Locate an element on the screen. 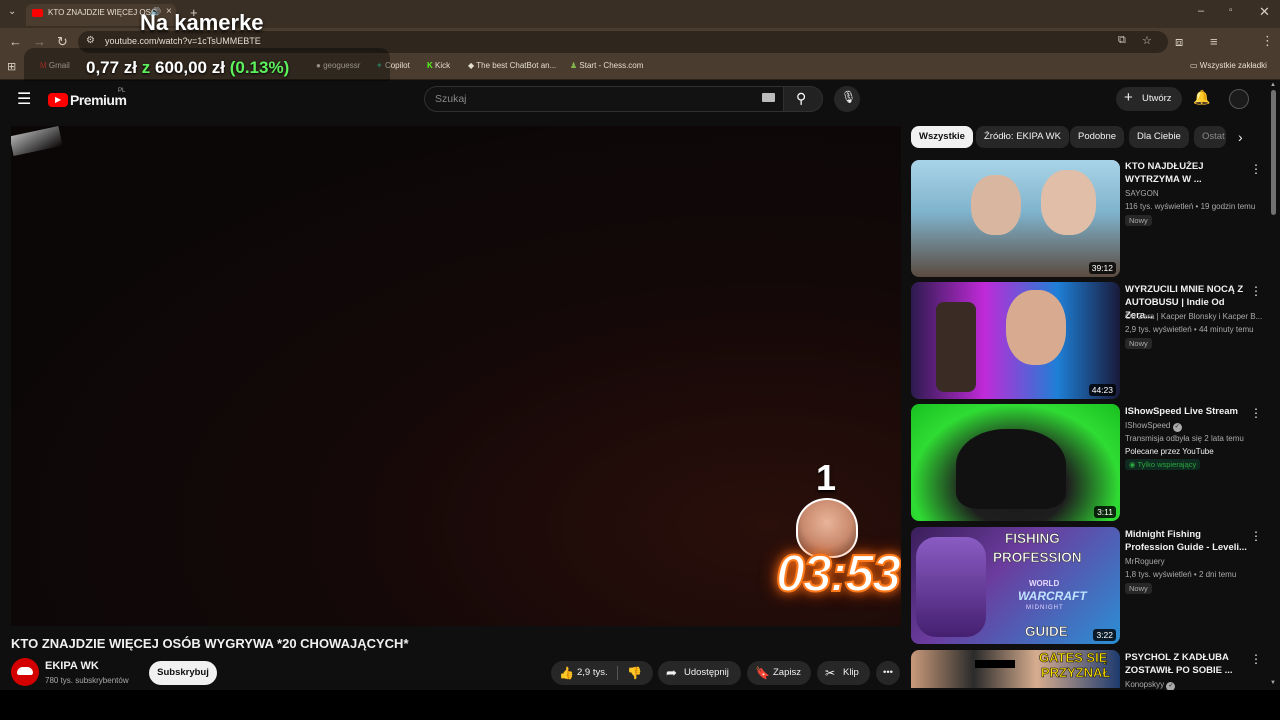 The image size is (1280, 720). hamburger-menu-icon: ☰ is located at coordinates (24, 99).